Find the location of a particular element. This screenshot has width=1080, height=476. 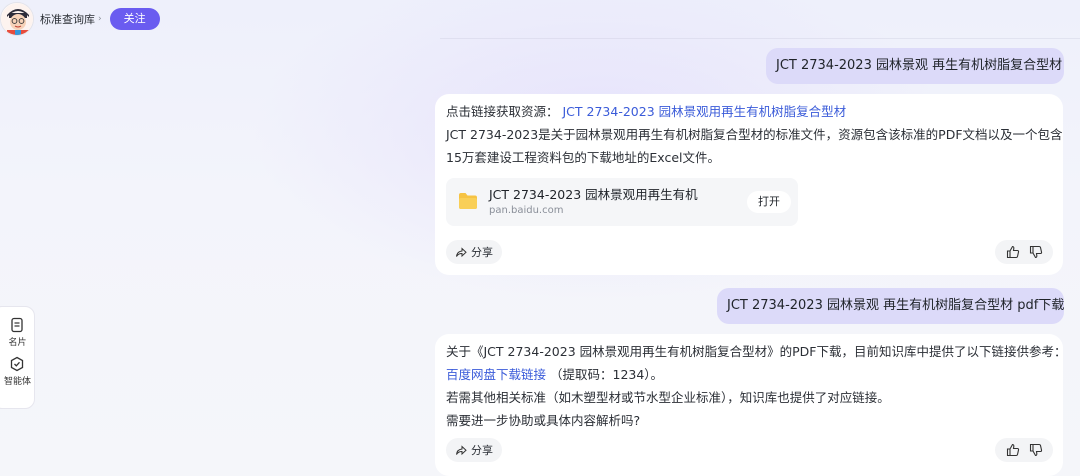

resource-prefix: 点击链接获取资源： is located at coordinates (502, 111).